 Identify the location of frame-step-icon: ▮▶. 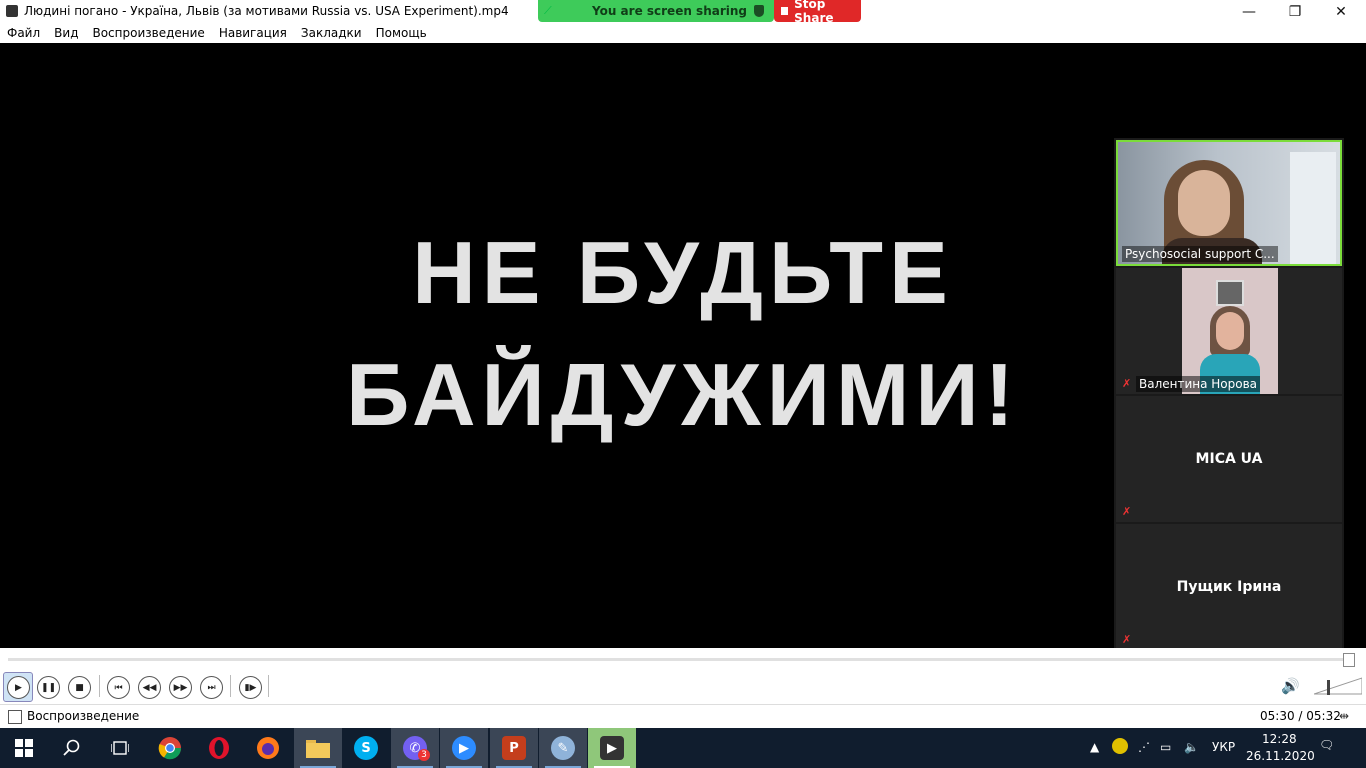
(250, 687).